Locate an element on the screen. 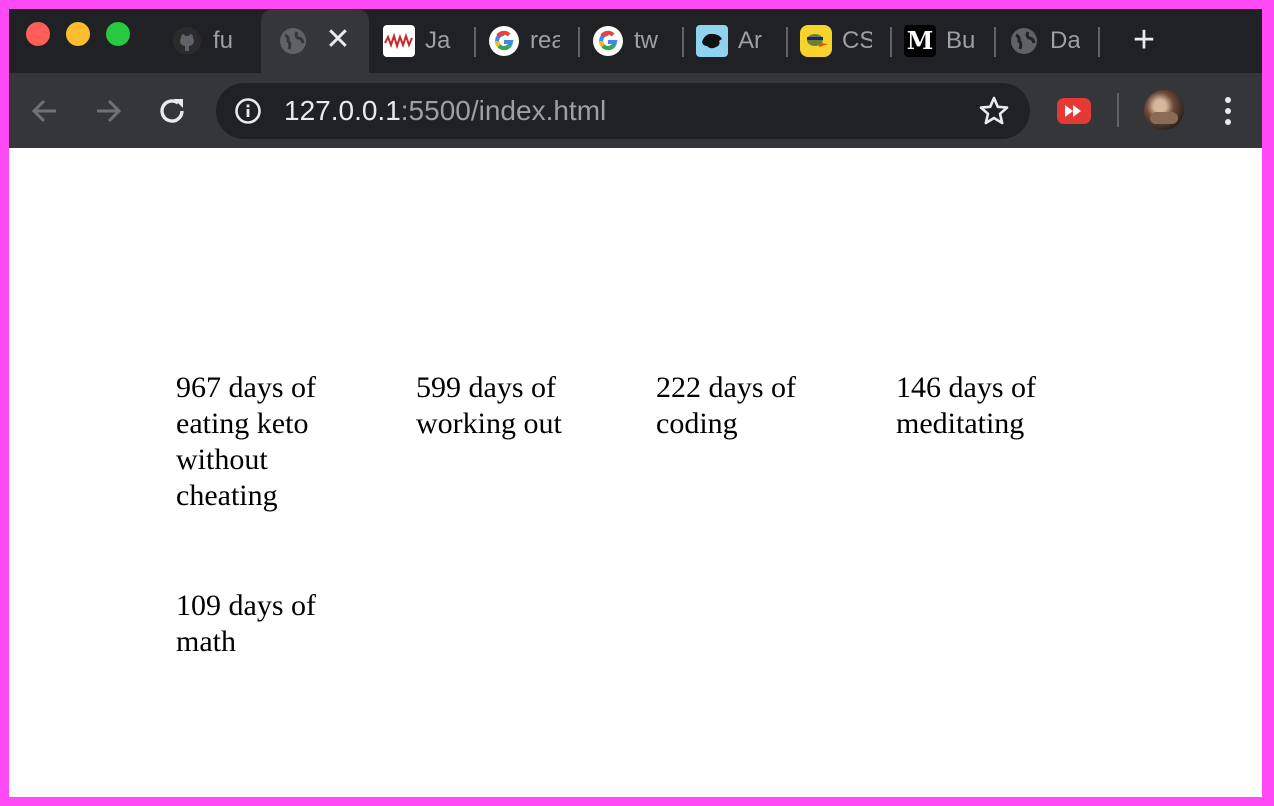 The image size is (1274, 806). tab-title: Bu is located at coordinates (961, 40).